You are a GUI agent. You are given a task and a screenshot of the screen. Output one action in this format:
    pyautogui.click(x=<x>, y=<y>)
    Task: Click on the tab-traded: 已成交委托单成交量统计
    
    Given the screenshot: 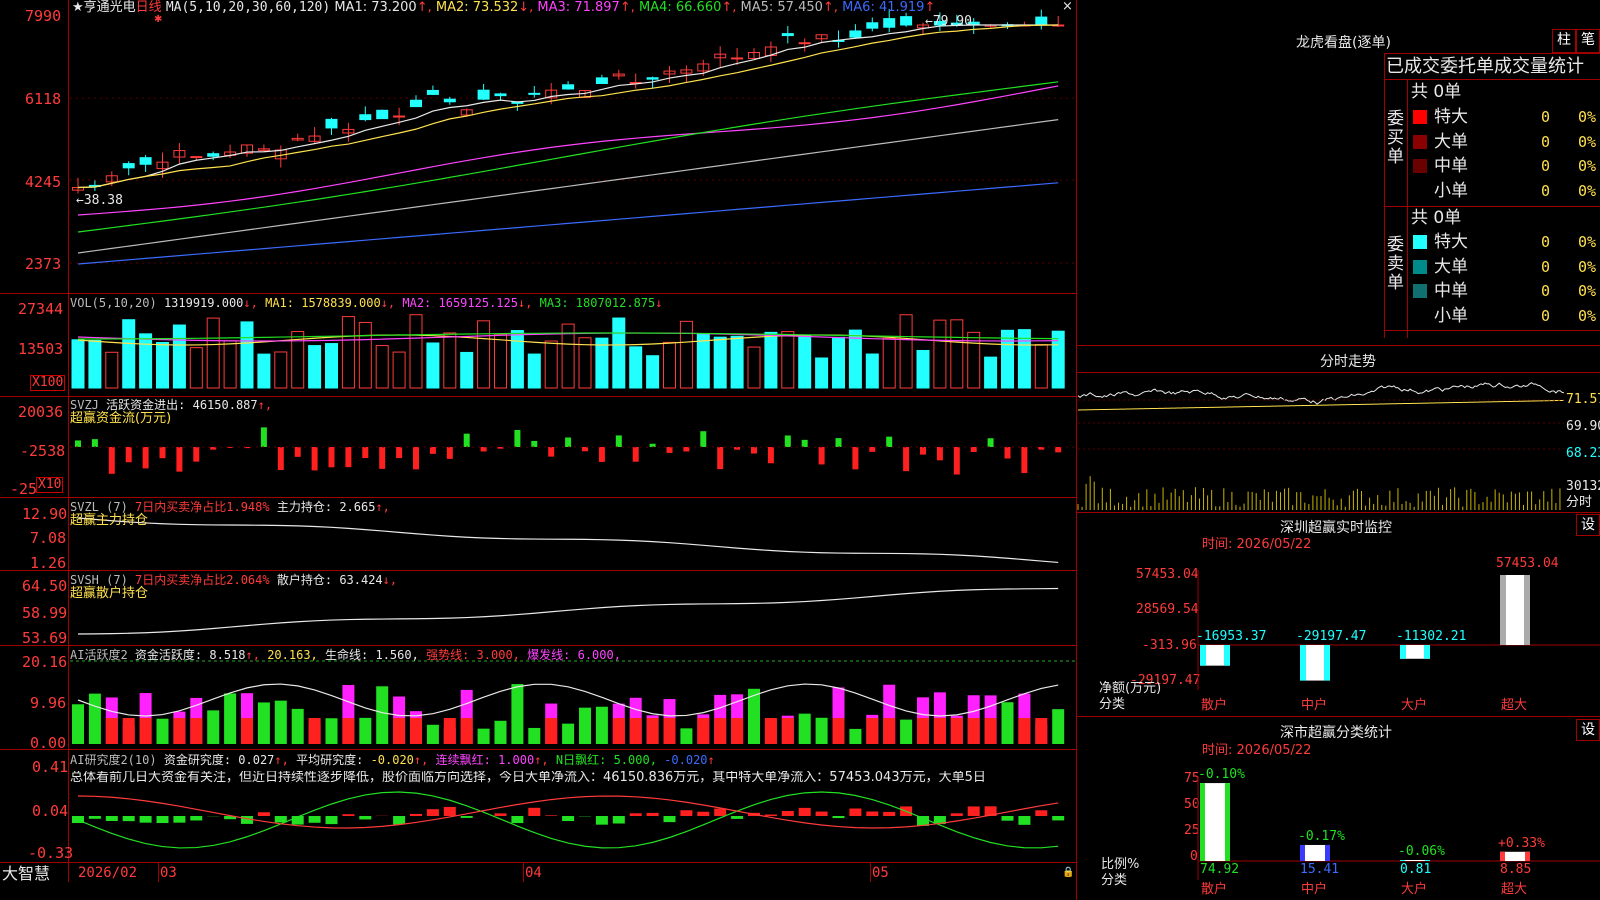 What is the action you would take?
    pyautogui.click(x=1485, y=67)
    